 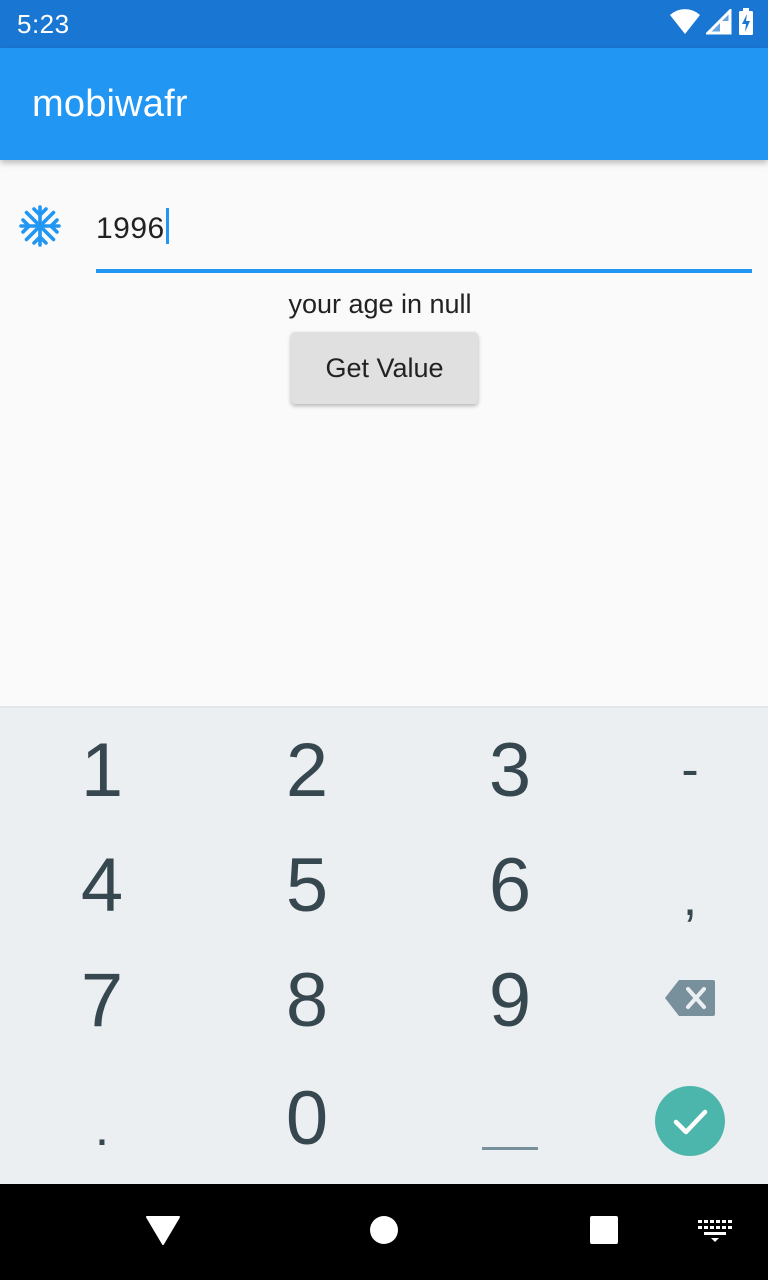 I want to click on recents-square-icon, so click(x=604, y=1232).